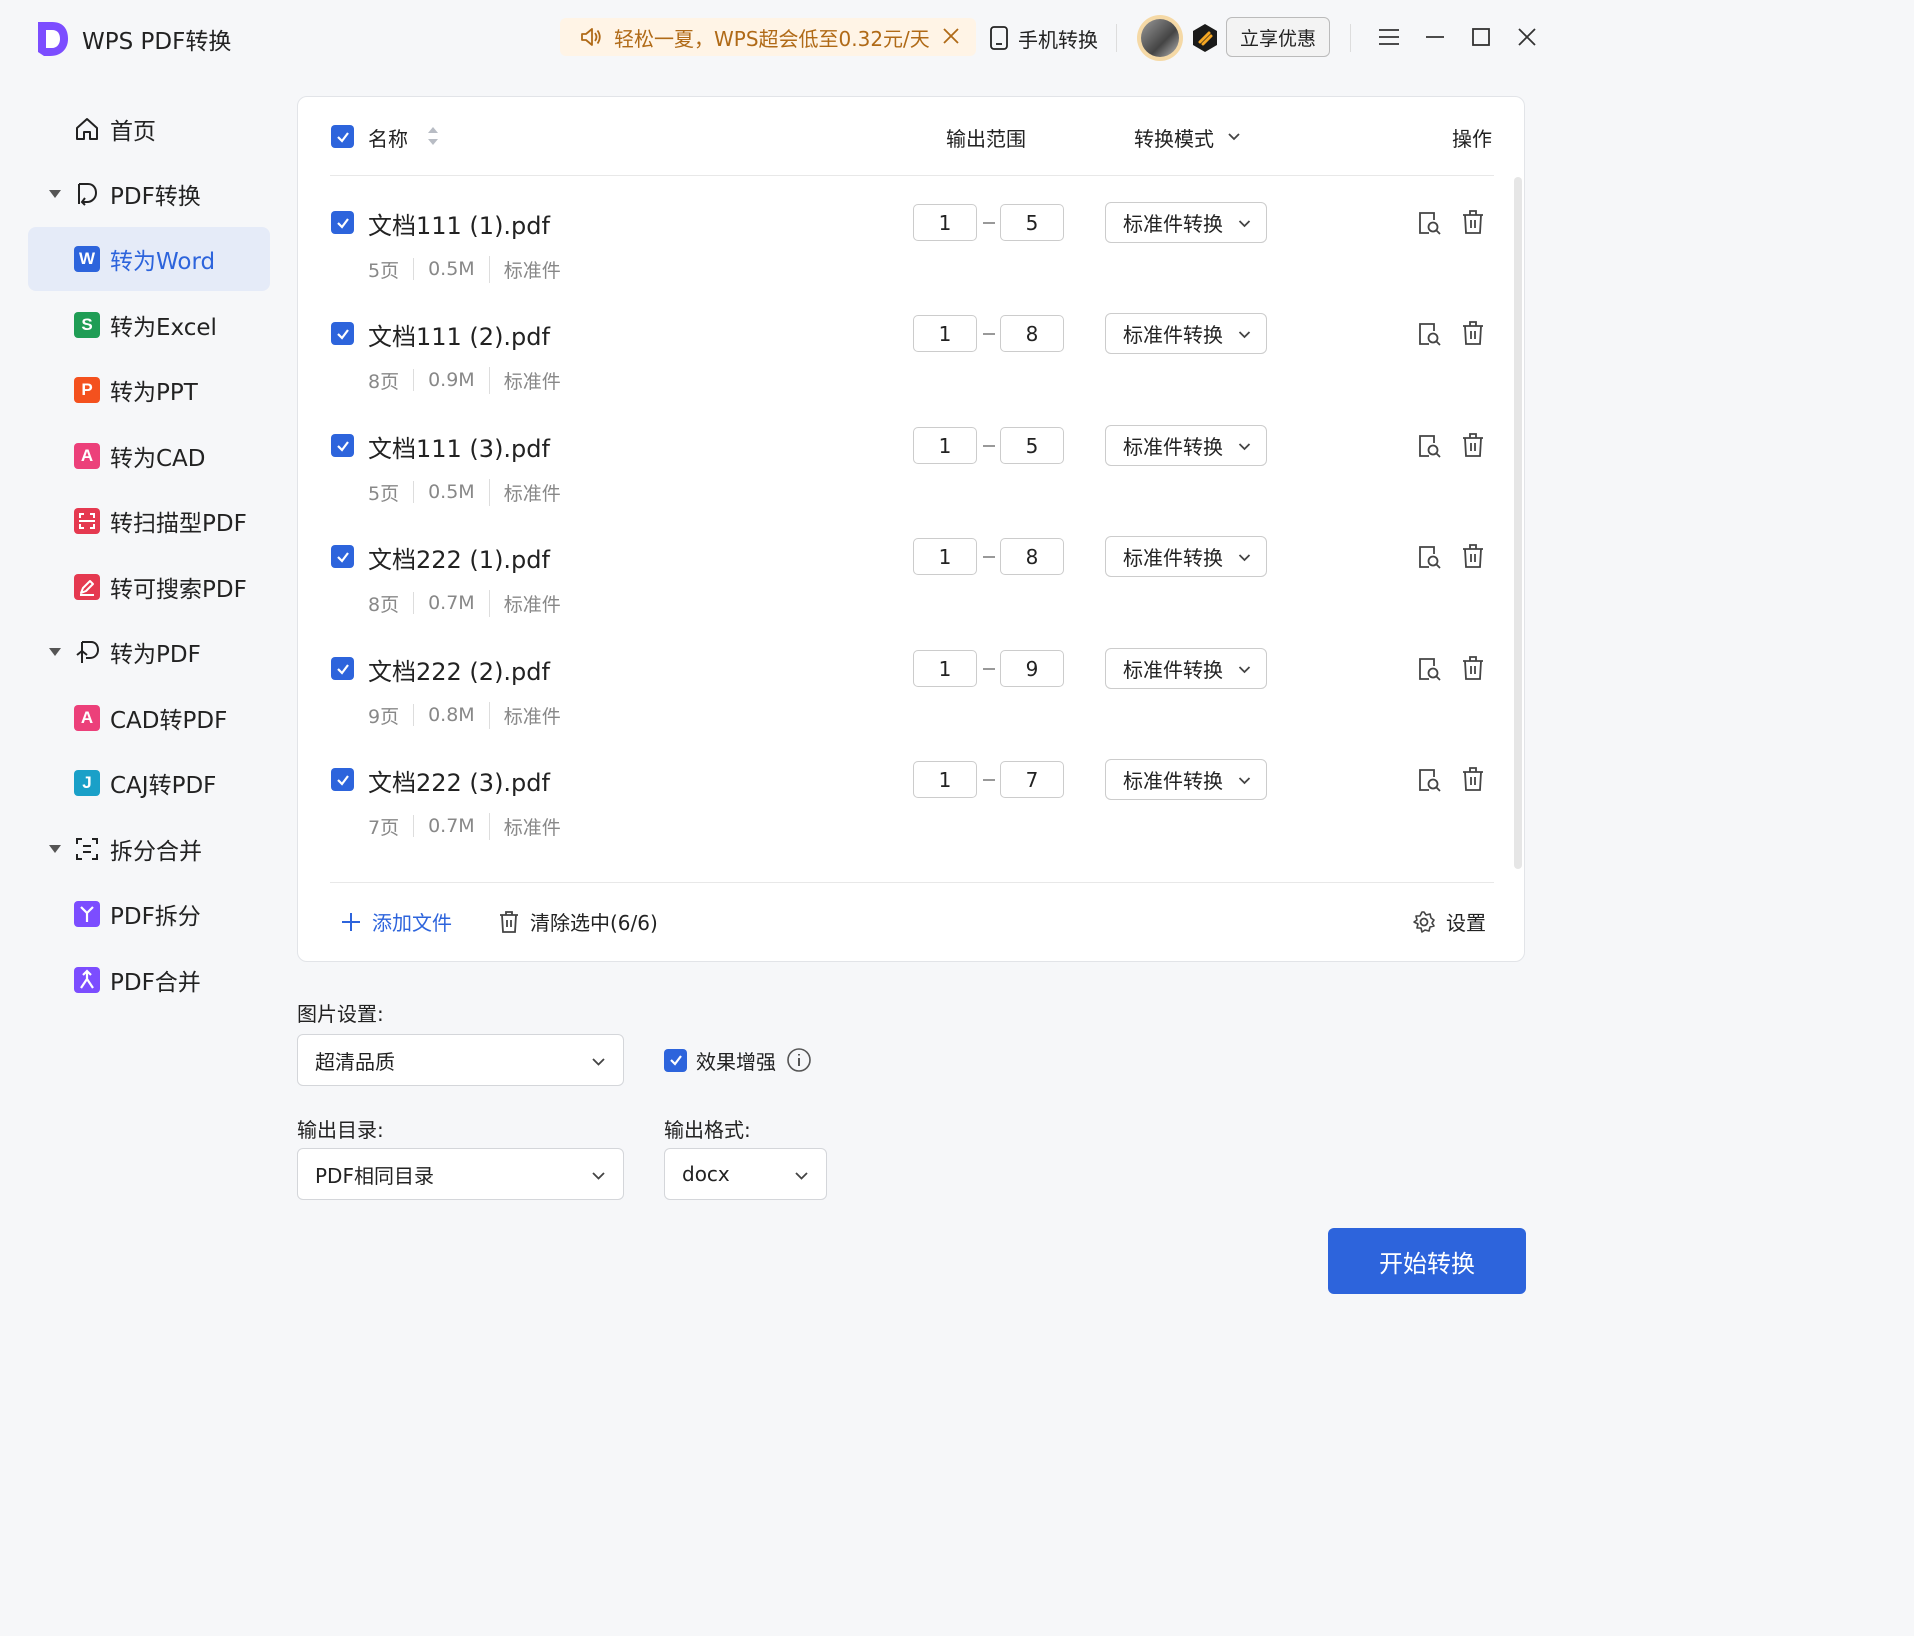 The width and height of the screenshot is (1914, 1636). What do you see at coordinates (531, 492) in the screenshot?
I see `file-kind: 标准件` at bounding box center [531, 492].